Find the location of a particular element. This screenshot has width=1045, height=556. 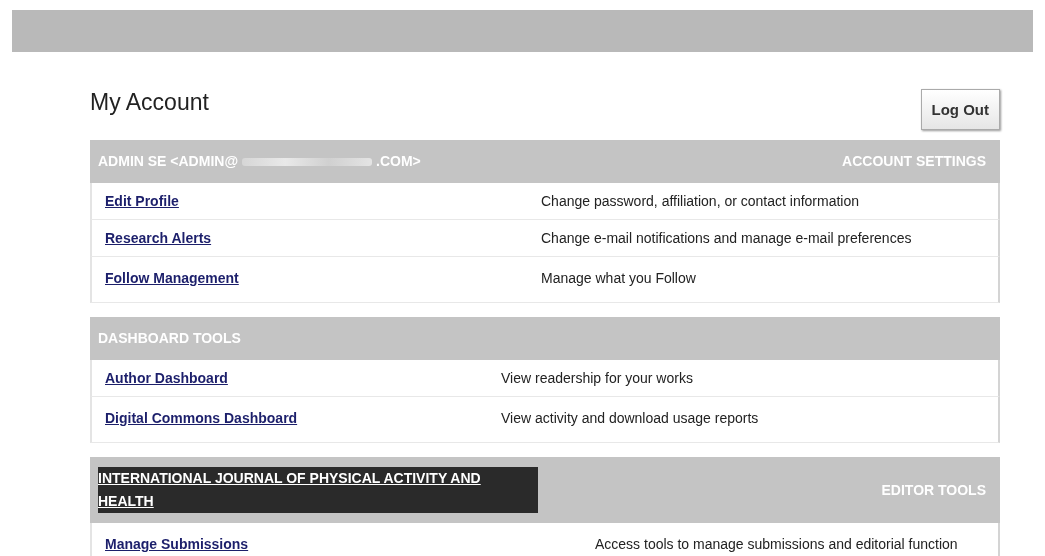

page-title: My Account is located at coordinates (149, 102).